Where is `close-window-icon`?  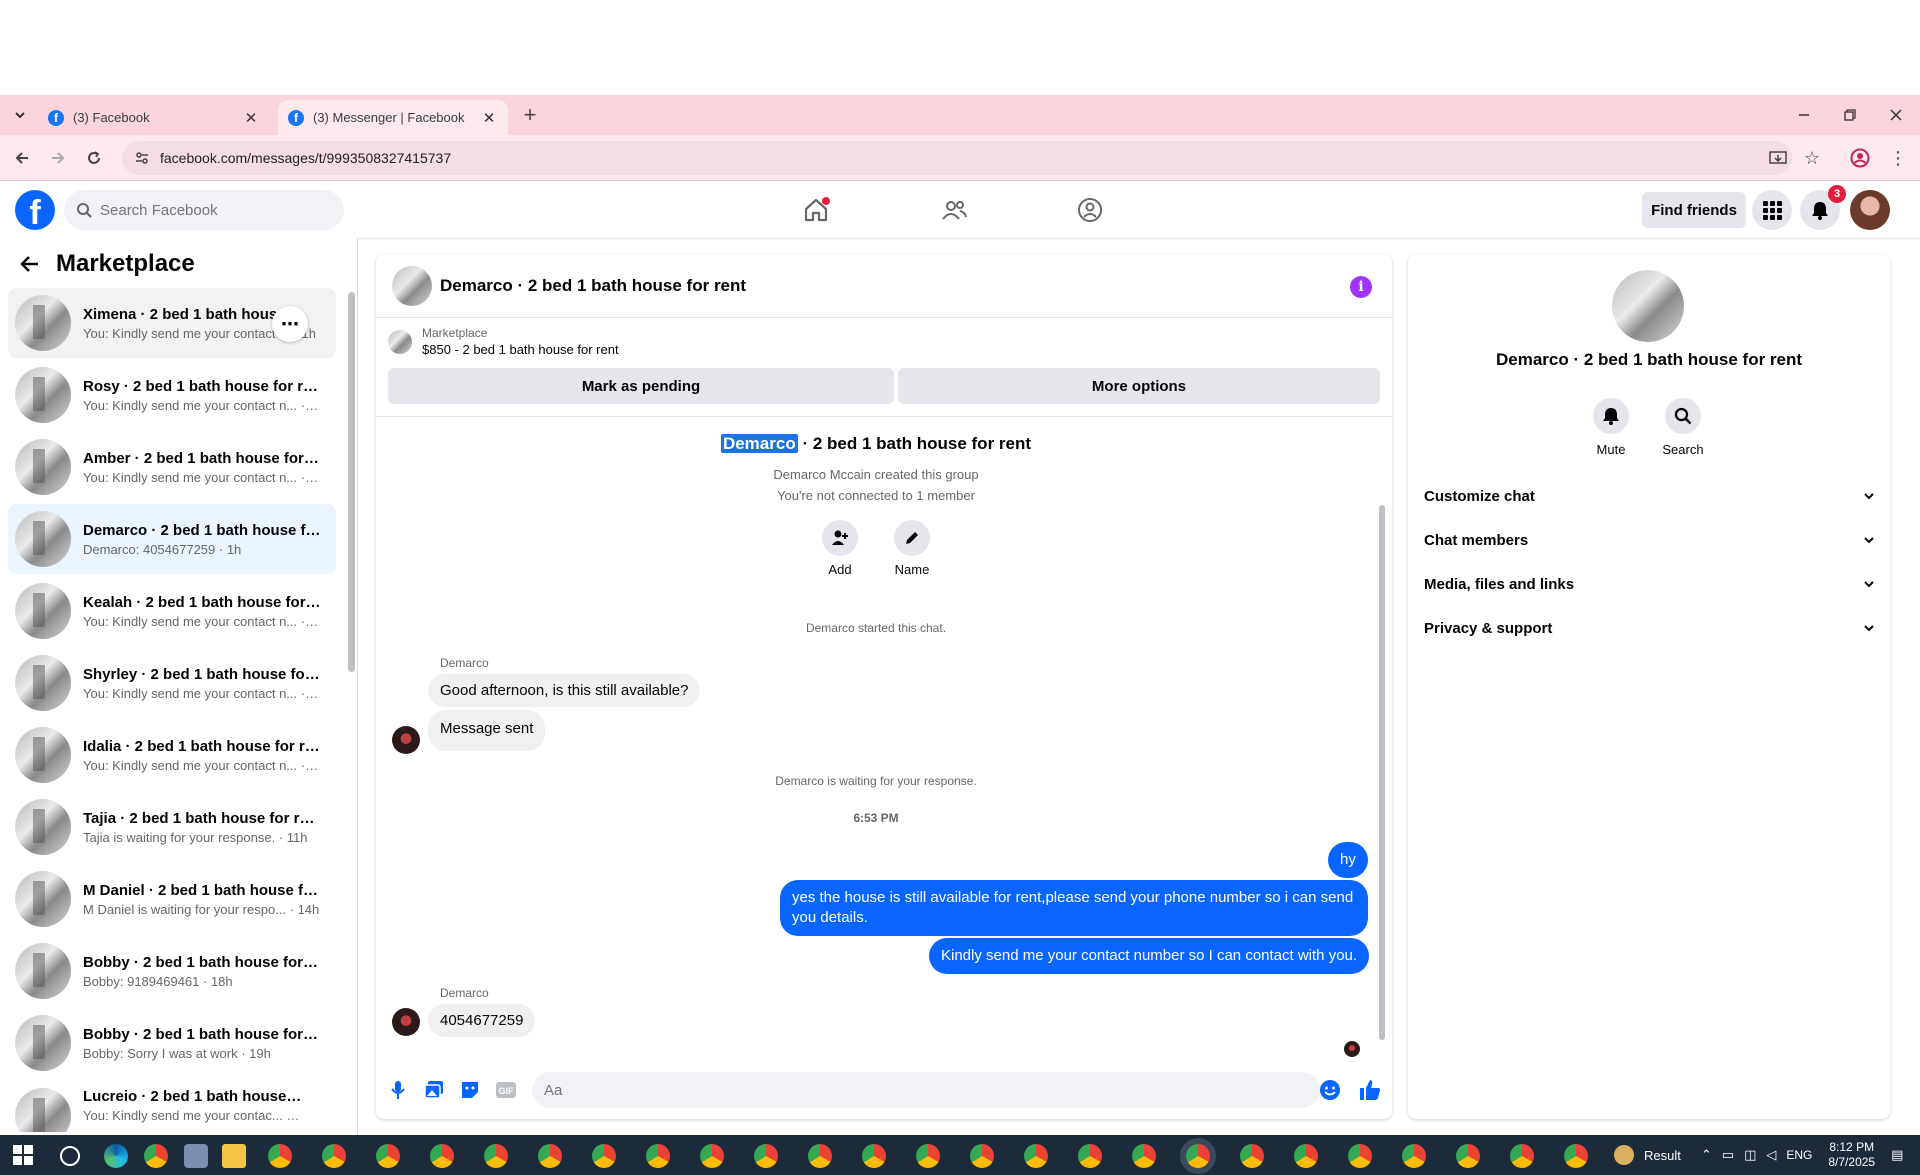
close-window-icon is located at coordinates (1896, 115).